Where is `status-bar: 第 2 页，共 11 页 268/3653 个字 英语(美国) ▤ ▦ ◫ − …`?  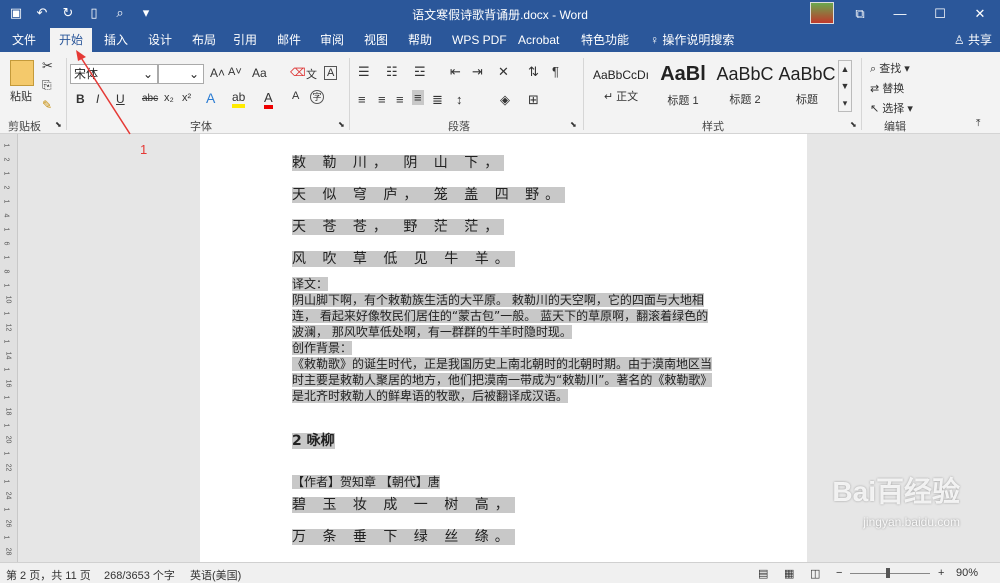 status-bar: 第 2 页，共 11 页 268/3653 个字 英语(美国) ▤ ▦ ◫ − … is located at coordinates (500, 572).